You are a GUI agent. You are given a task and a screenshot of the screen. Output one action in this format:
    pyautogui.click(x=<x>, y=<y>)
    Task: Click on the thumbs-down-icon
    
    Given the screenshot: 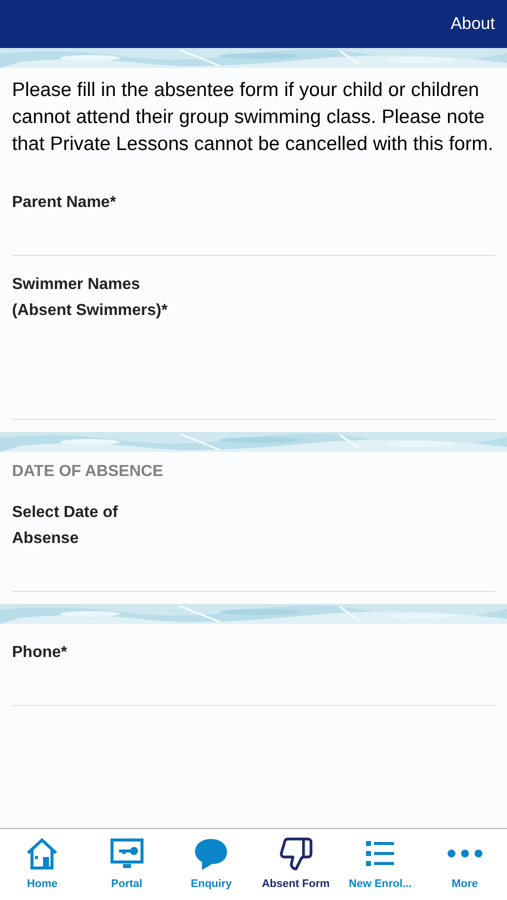 What is the action you would take?
    pyautogui.click(x=296, y=854)
    